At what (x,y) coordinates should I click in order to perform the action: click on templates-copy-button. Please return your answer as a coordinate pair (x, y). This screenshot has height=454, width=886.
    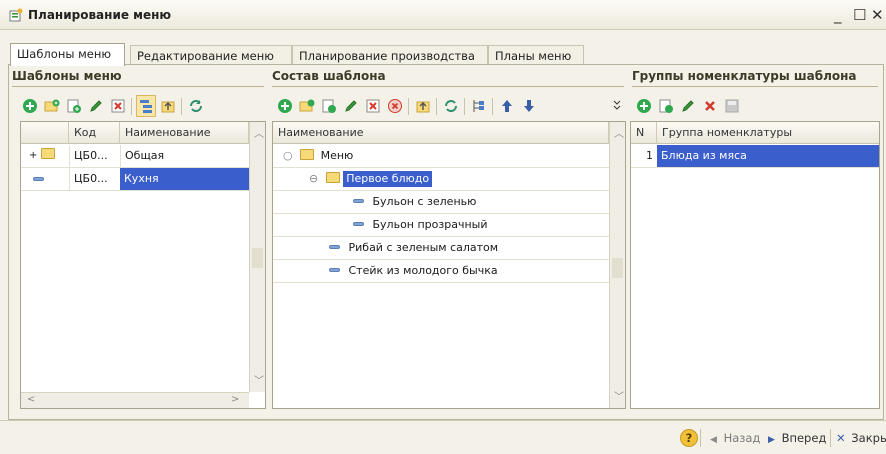
    Looking at the image, I should click on (74, 106).